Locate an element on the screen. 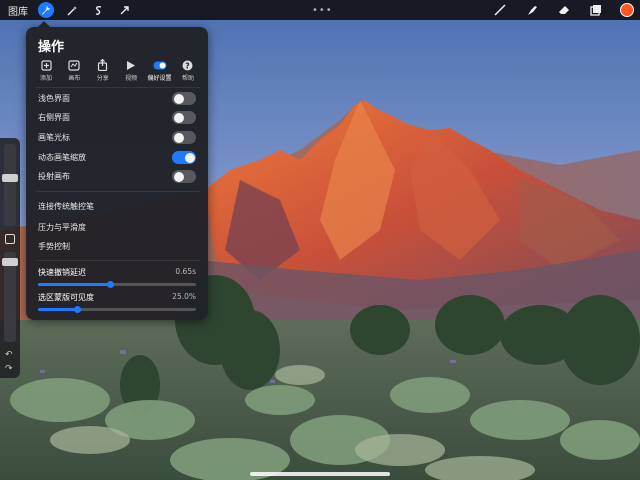 The image size is (640, 480). brush-size-slider is located at coordinates (10, 185).